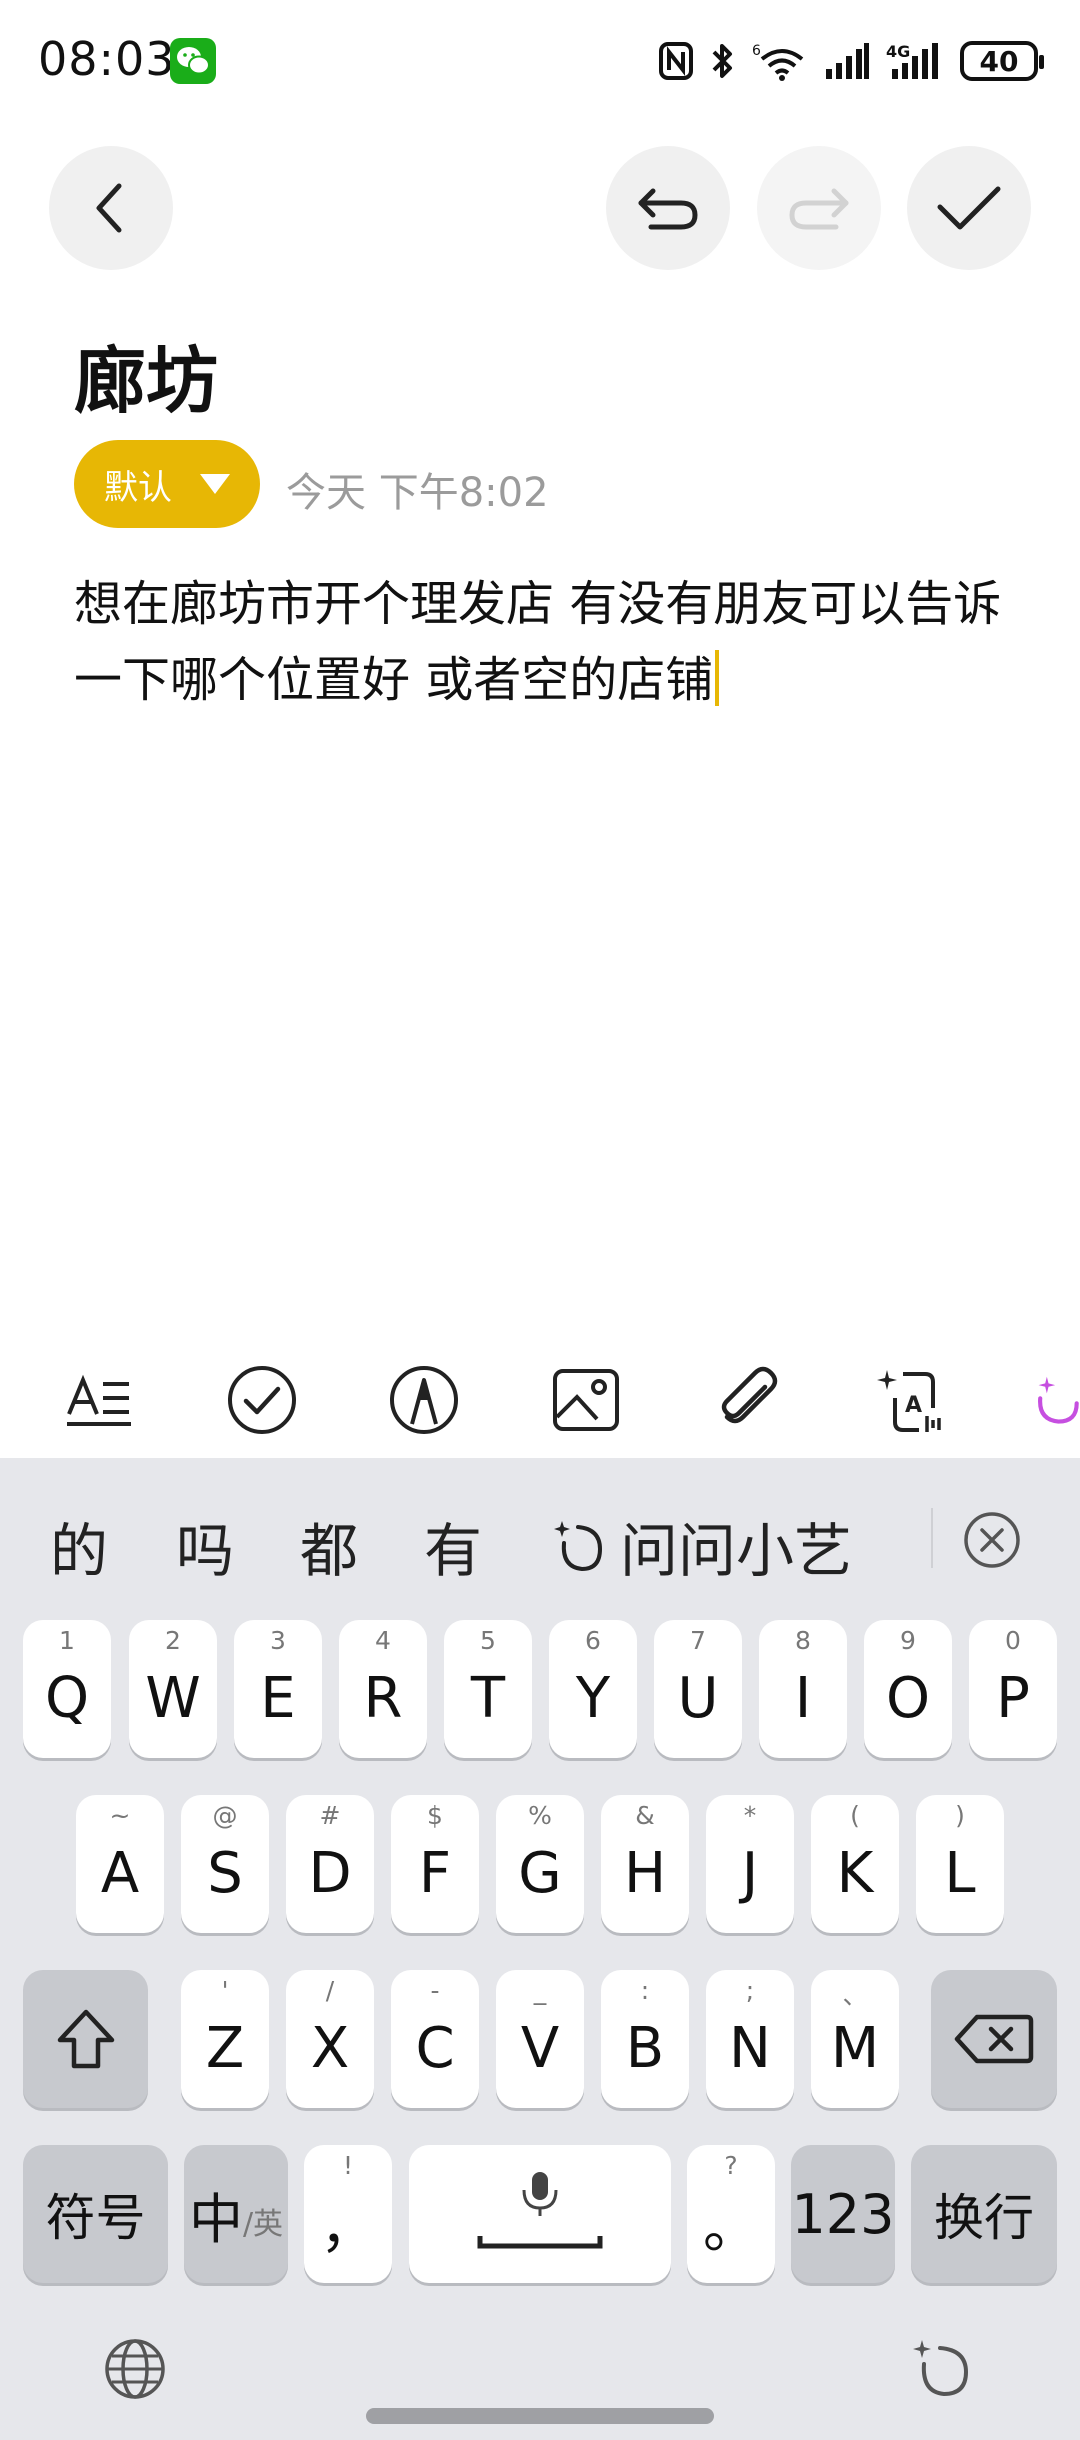 This screenshot has width=1080, height=2440. What do you see at coordinates (329, 1546) in the screenshot?
I see `candidate-word: 都` at bounding box center [329, 1546].